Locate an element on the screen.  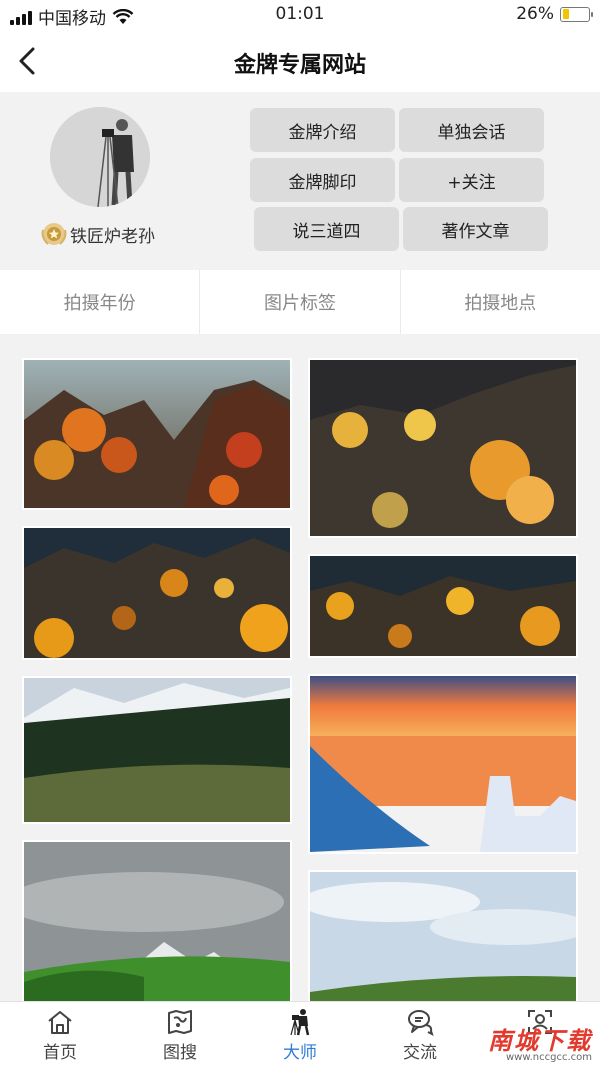
tab-image-search: 图搜 is located at coordinates (180, 1034).